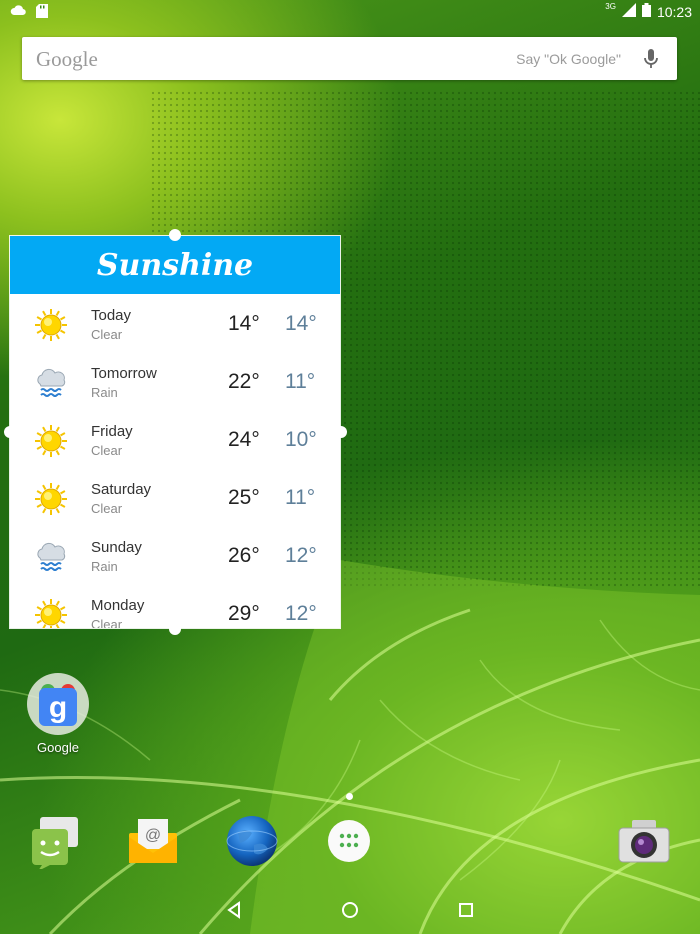  What do you see at coordinates (175, 555) in the screenshot?
I see `forecast-row: Sunday Rain 26° 12°` at bounding box center [175, 555].